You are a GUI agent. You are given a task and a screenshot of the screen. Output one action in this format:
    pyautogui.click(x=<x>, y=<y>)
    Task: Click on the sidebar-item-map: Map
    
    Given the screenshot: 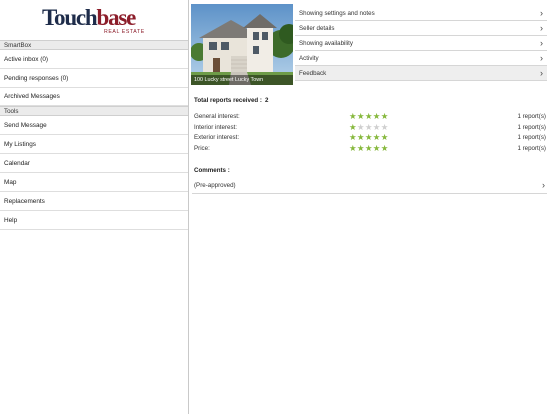 What is the action you would take?
    pyautogui.click(x=94, y=182)
    